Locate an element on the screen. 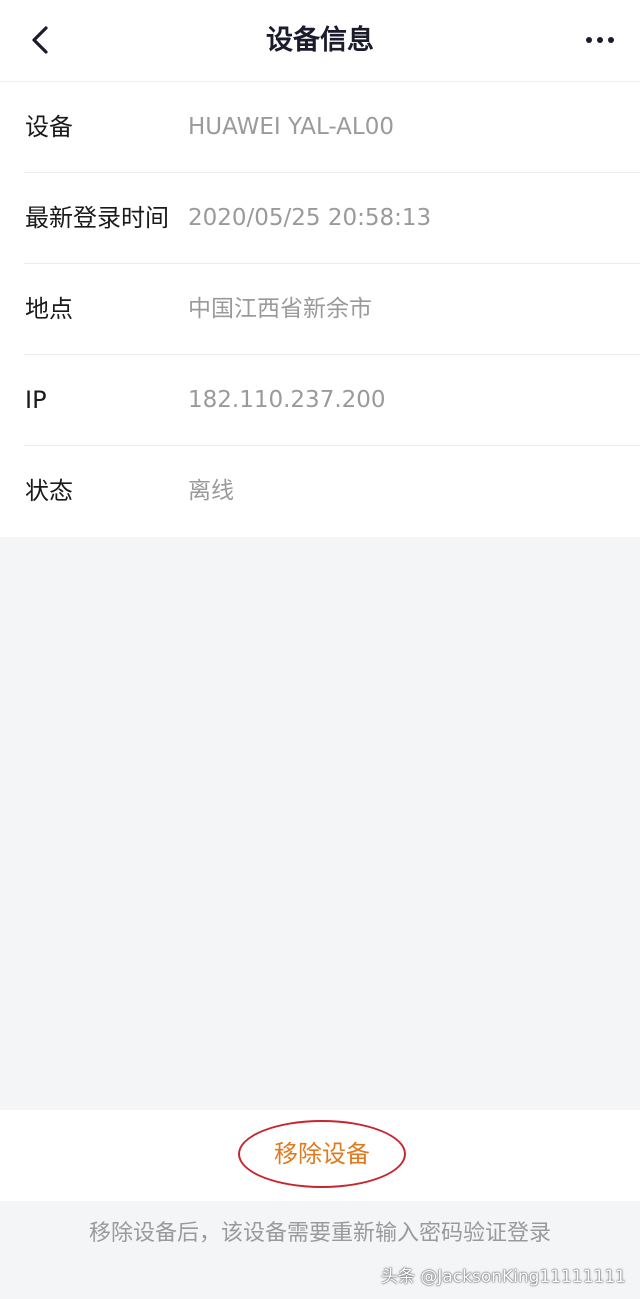 Image resolution: width=640 pixels, height=1299 pixels. chevron-left-icon is located at coordinates (40, 40).